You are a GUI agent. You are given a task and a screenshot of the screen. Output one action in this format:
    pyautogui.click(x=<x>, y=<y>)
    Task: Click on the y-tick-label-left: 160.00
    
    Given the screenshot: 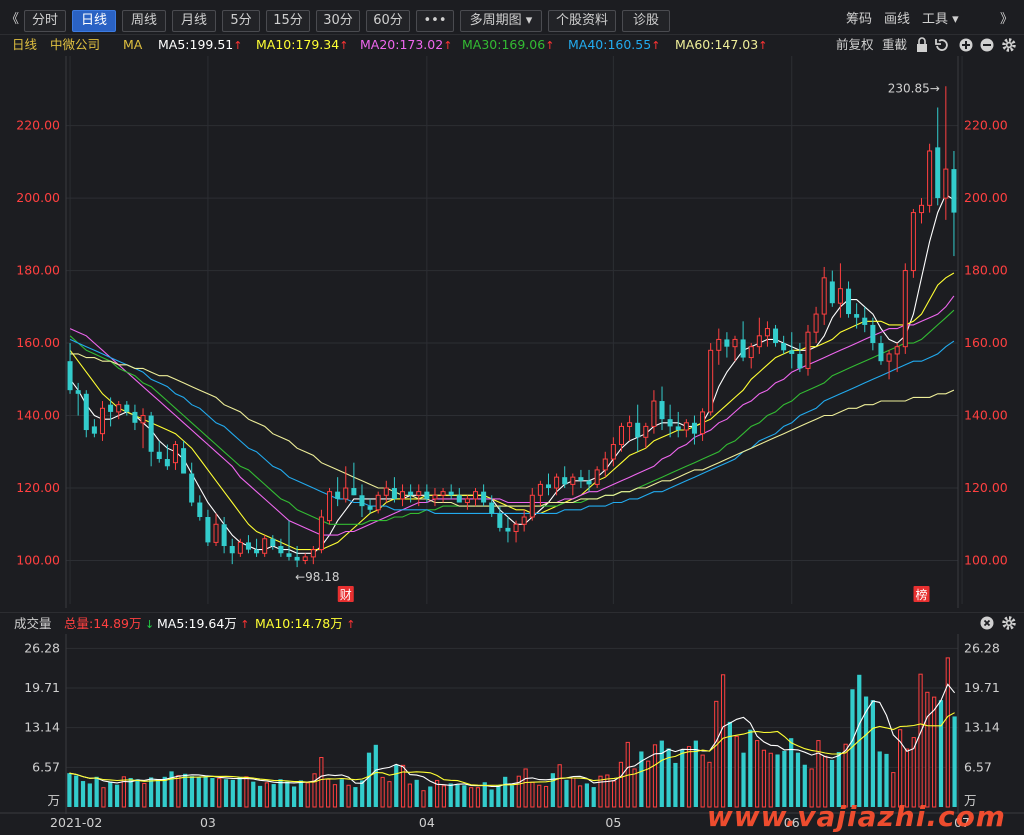 What is the action you would take?
    pyautogui.click(x=38, y=342)
    